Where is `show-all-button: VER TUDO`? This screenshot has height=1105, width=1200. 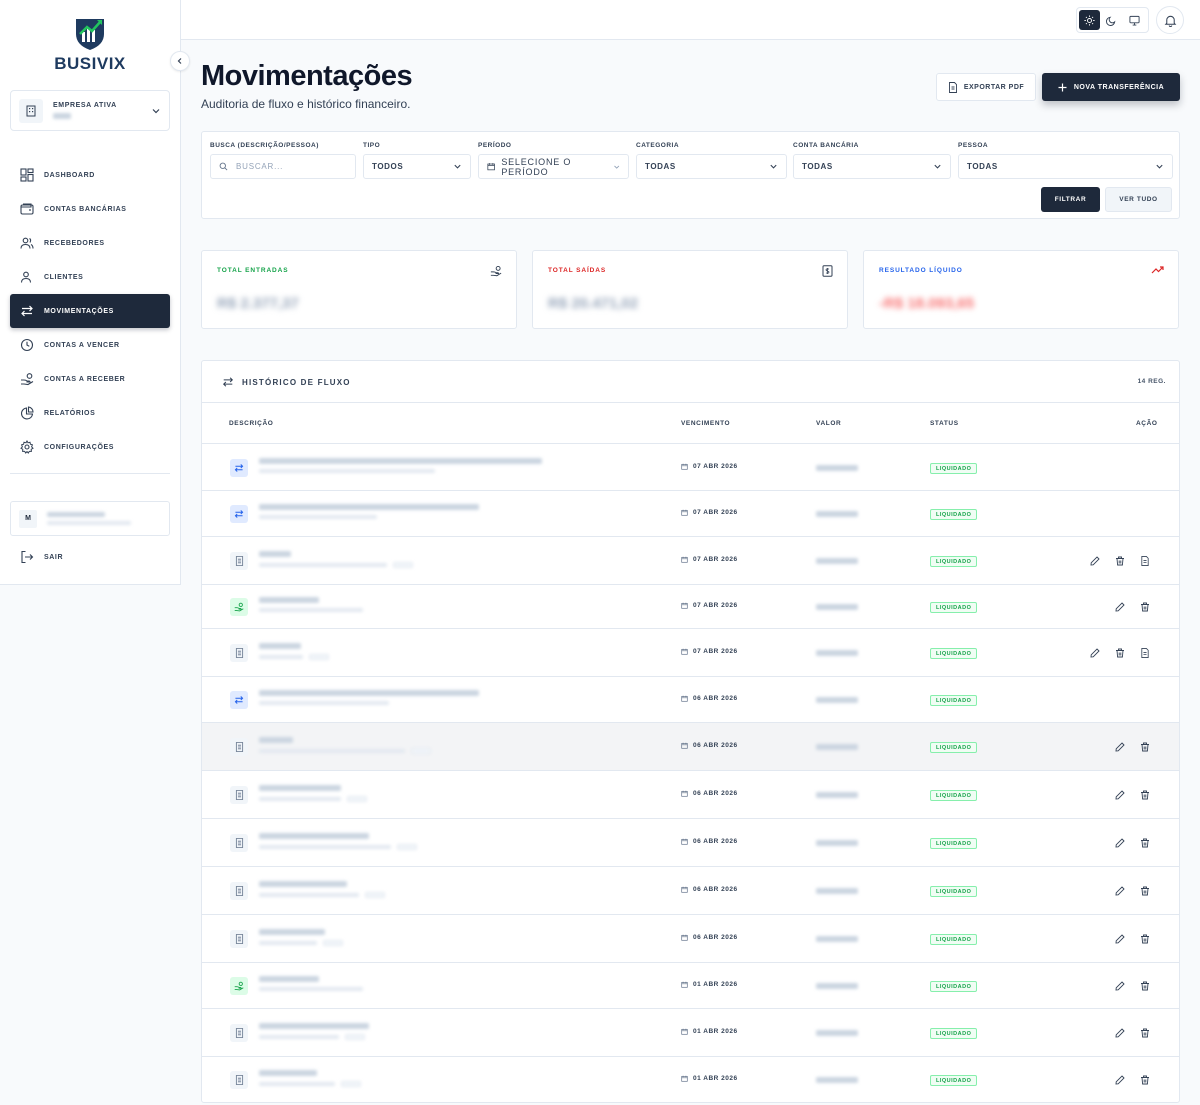
show-all-button: VER TUDO is located at coordinates (1138, 199).